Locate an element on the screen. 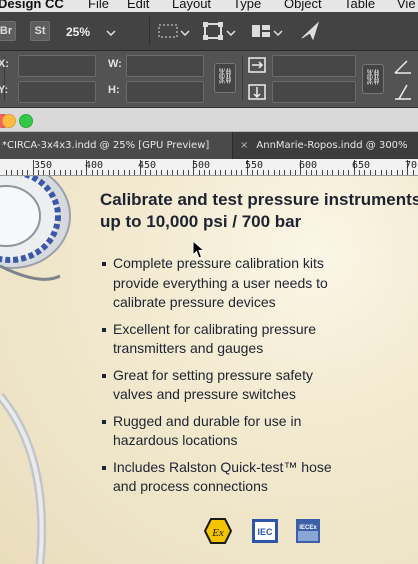 The width and height of the screenshot is (418, 564). bridge-button: Br is located at coordinates (8, 31).